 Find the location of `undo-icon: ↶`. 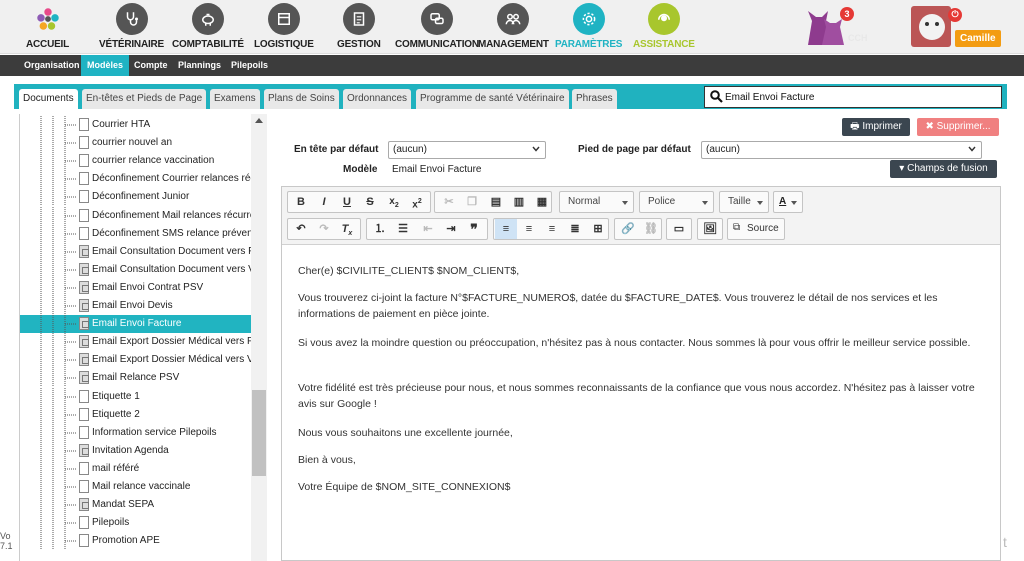

undo-icon: ↶ is located at coordinates (301, 229).